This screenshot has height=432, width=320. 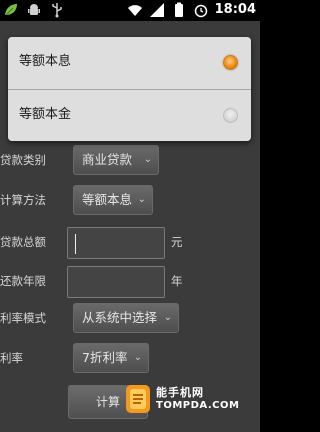 What do you see at coordinates (129, 63) in the screenshot?
I see `option-equal-installment: 等额本息` at bounding box center [129, 63].